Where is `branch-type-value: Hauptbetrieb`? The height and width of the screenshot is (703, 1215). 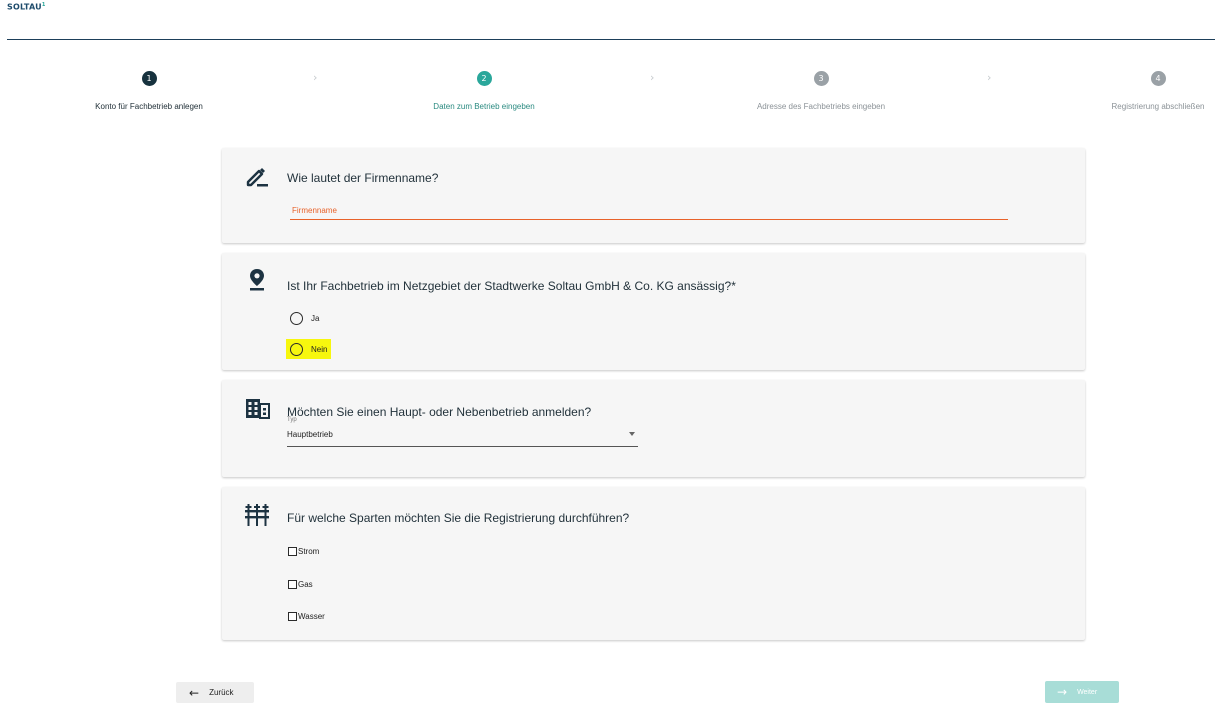
branch-type-value: Hauptbetrieb is located at coordinates (310, 434).